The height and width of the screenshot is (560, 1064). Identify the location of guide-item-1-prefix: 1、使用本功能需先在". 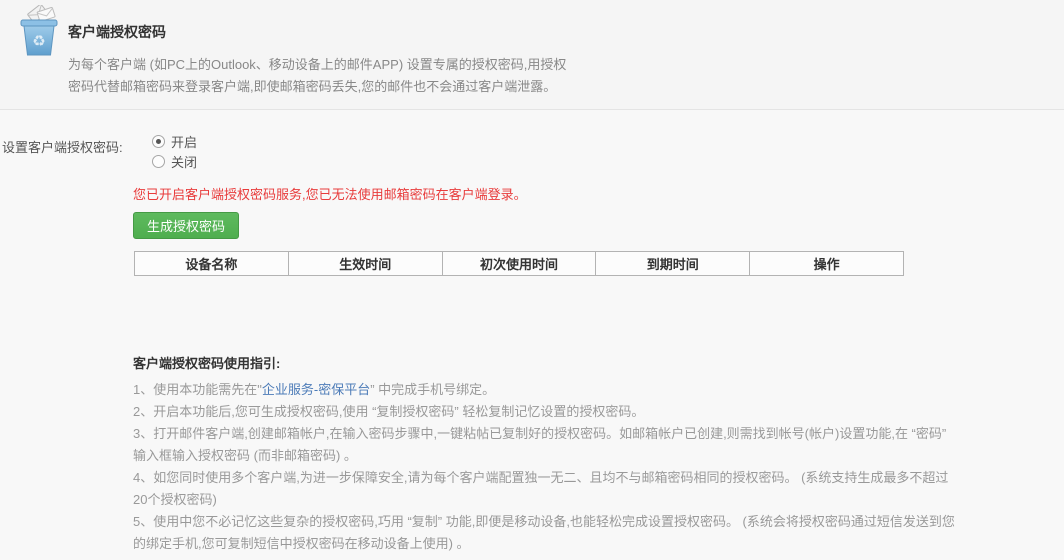
(197, 389).